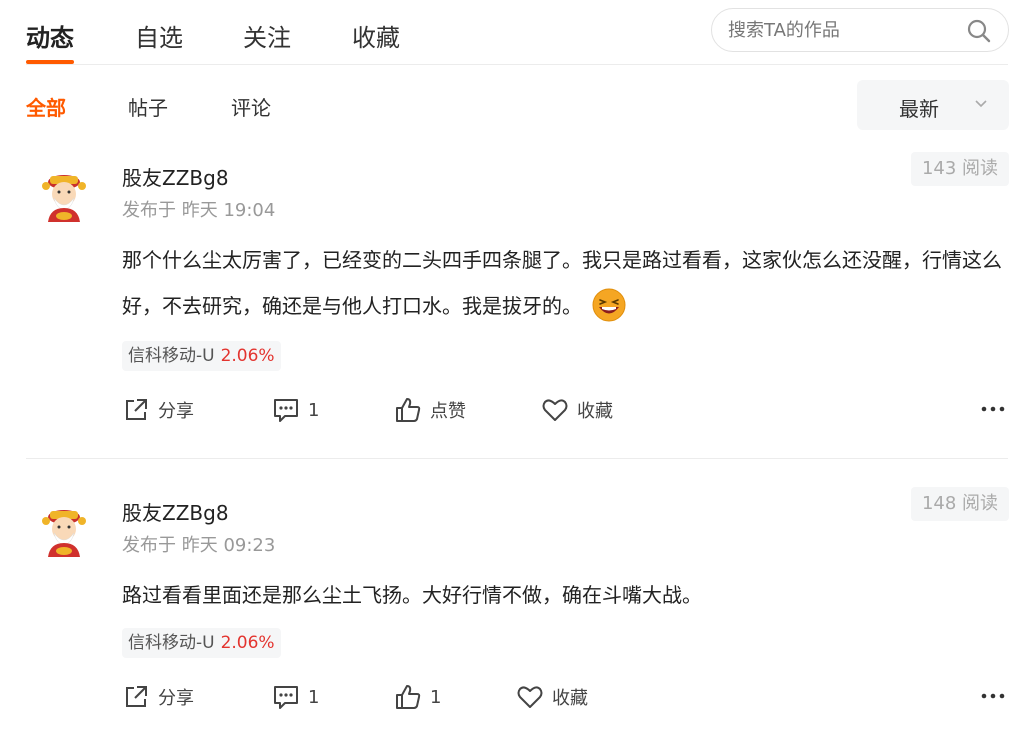  What do you see at coordinates (960, 504) in the screenshot?
I see `read-count: 148 阅读` at bounding box center [960, 504].